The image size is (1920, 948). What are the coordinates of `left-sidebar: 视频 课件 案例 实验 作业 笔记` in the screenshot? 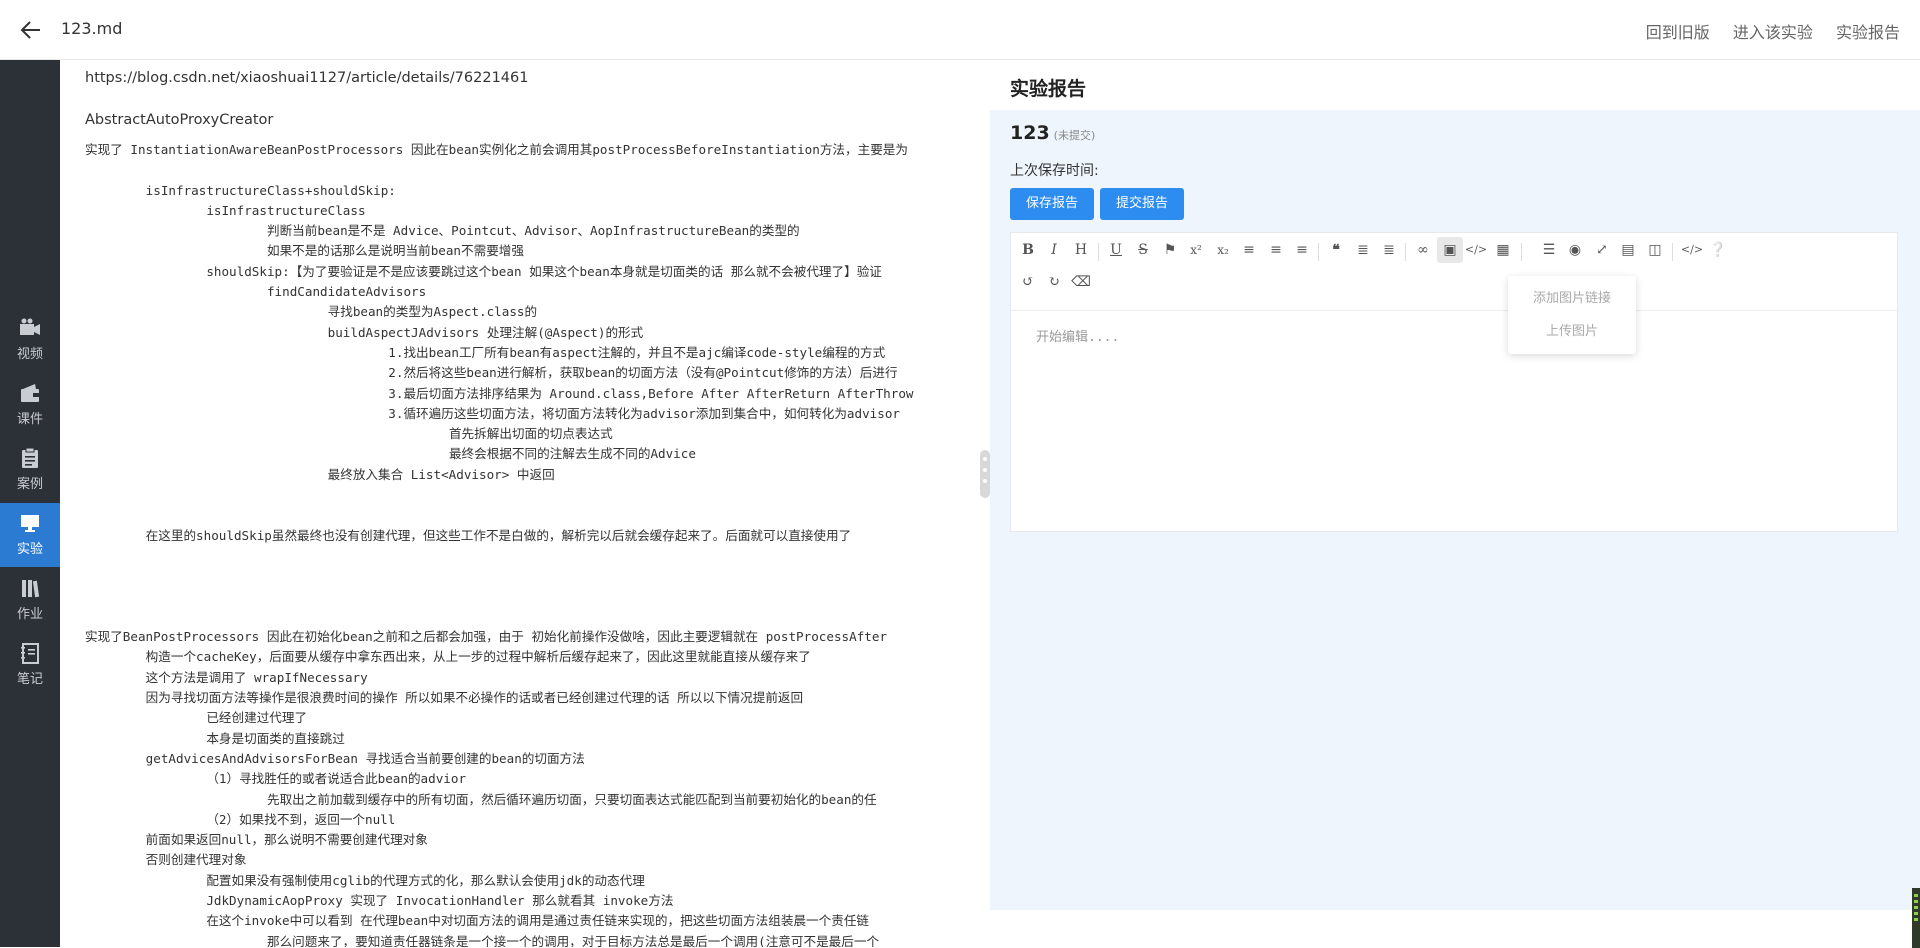 It's located at (30, 503).